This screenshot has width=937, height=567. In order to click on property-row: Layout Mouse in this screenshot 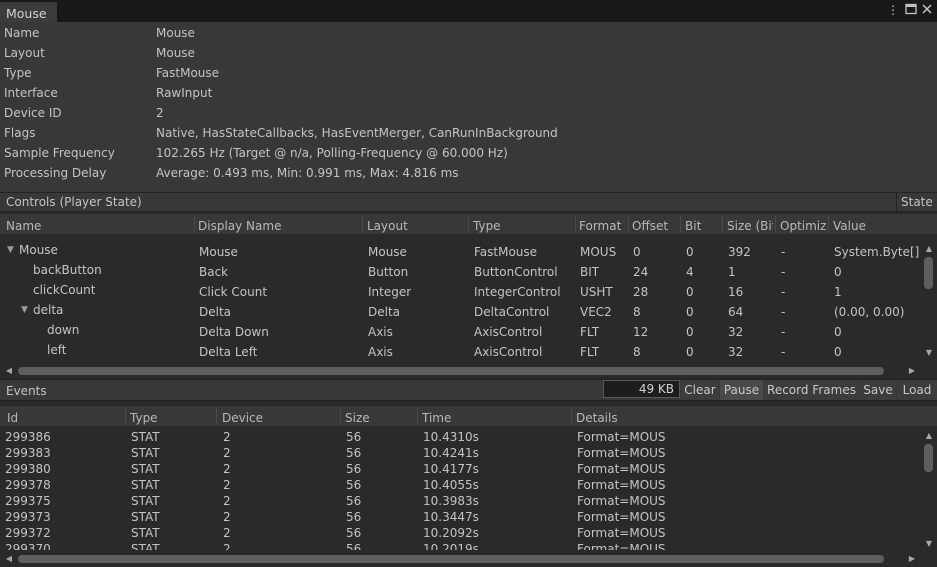, I will do `click(468, 53)`.